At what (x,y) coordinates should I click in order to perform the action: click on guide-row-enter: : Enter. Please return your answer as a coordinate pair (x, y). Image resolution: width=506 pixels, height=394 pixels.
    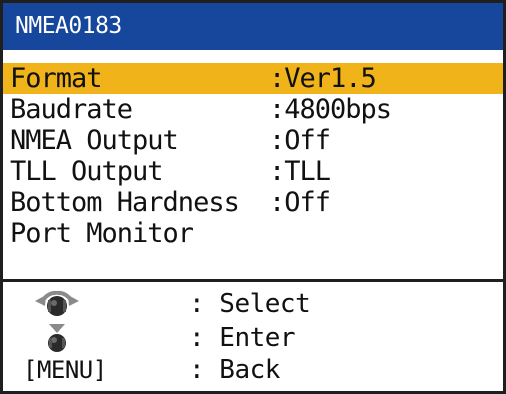
    Looking at the image, I should click on (253, 338).